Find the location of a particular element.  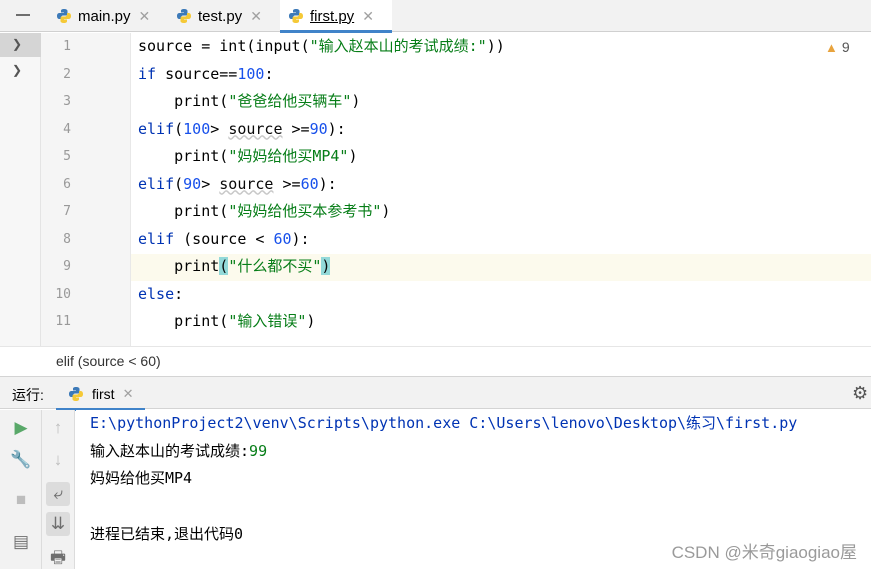

code-token: if is located at coordinates (147, 73).